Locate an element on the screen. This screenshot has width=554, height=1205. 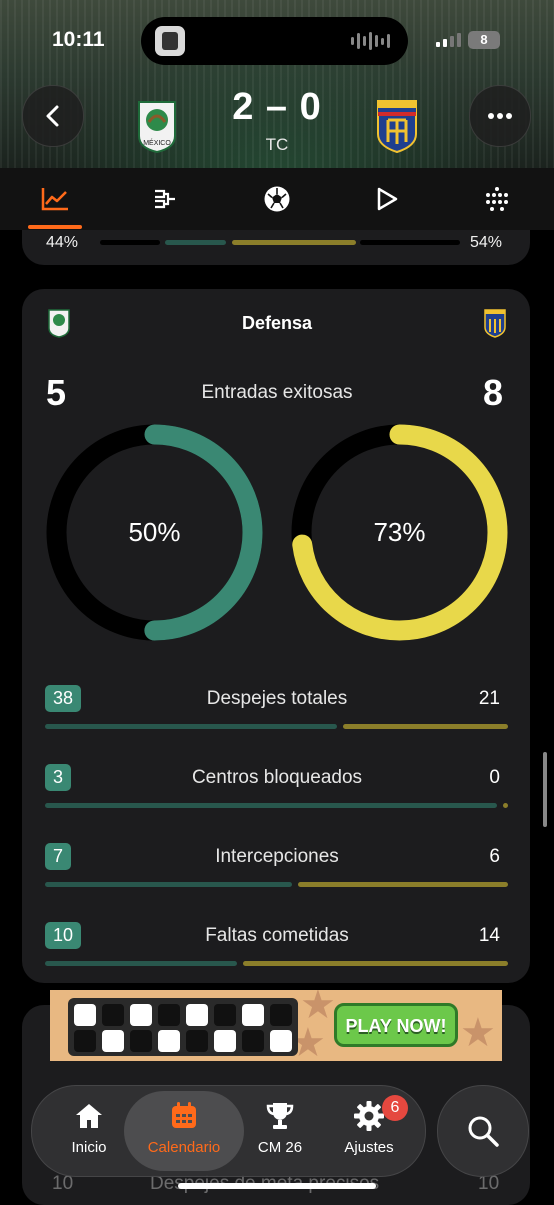
stat-label: Despejes totales is located at coordinates (277, 698).